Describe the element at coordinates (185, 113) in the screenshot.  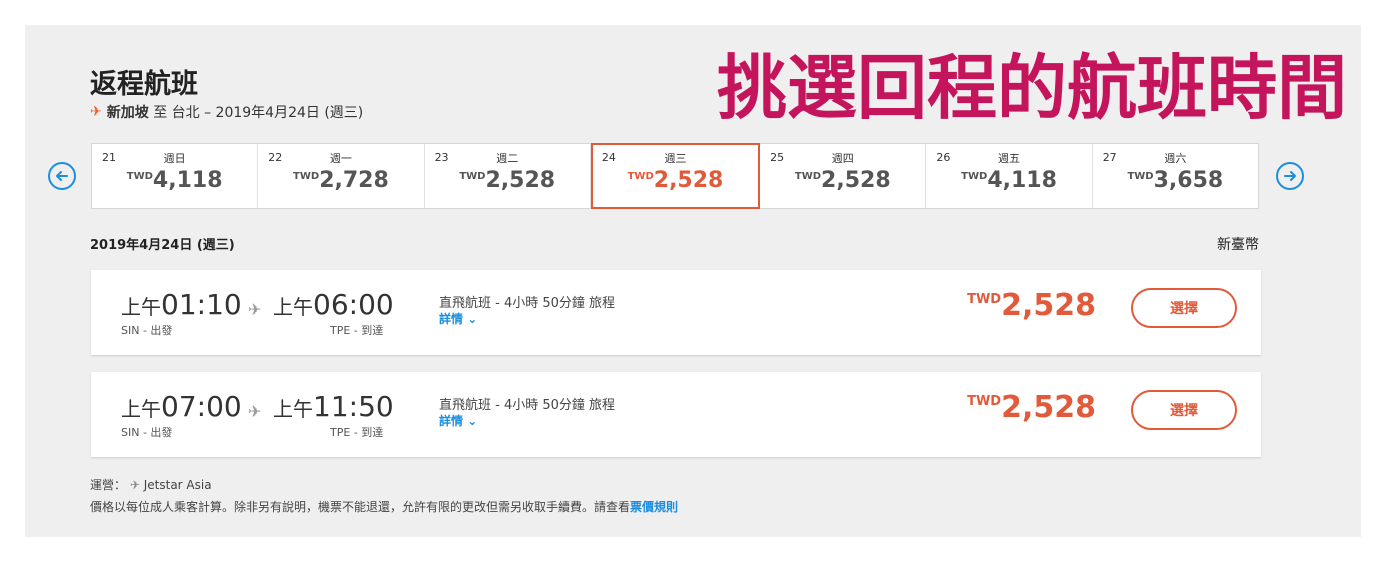
I see `route-to: 台北` at that location.